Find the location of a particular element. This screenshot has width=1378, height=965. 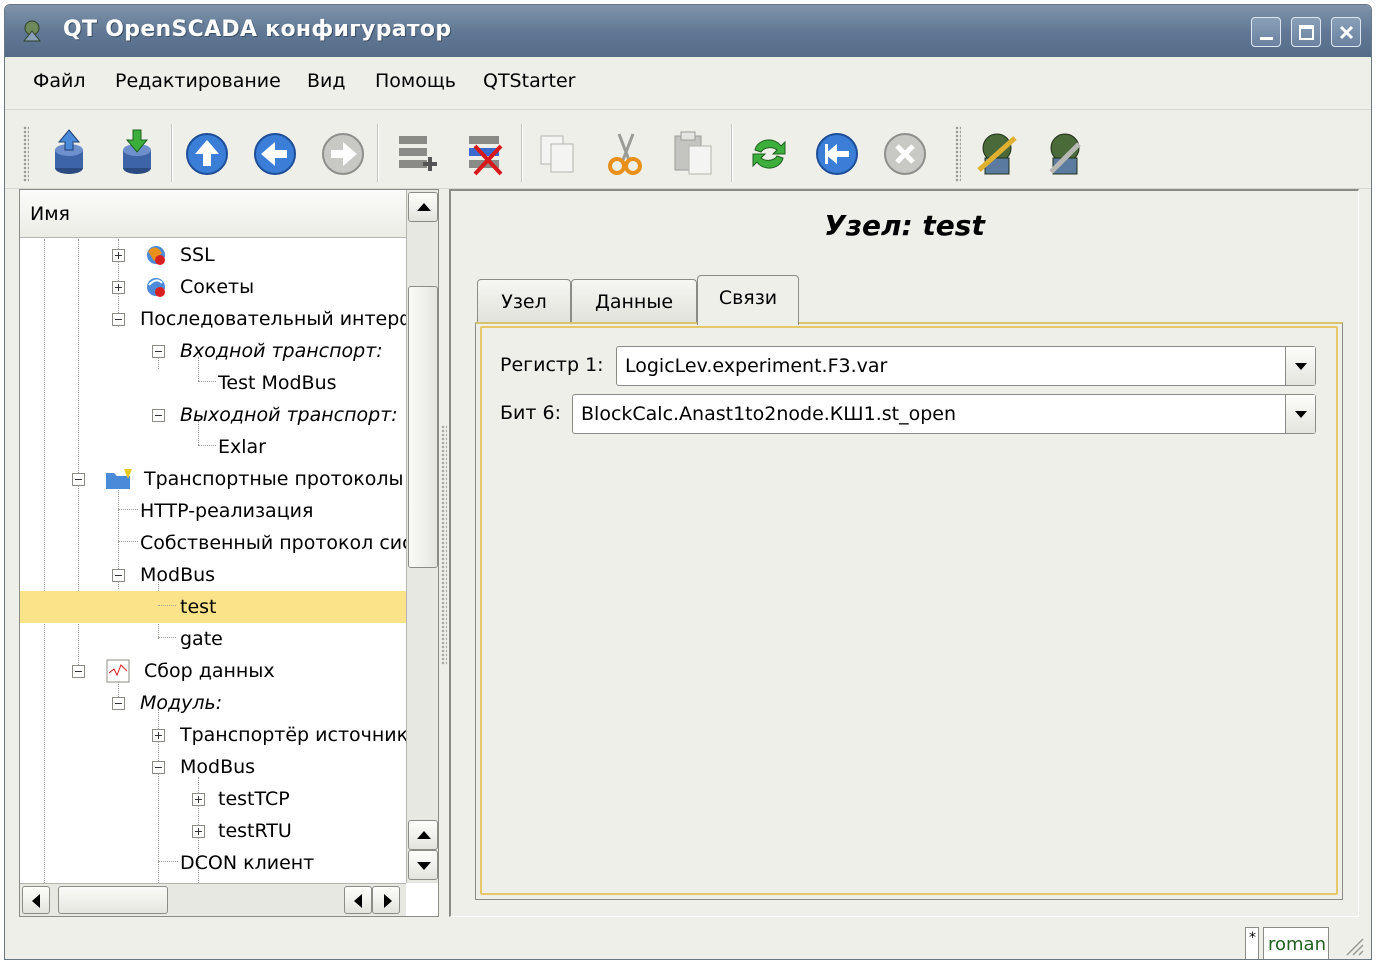

tree-item-test-modbus: Test ModBus is located at coordinates (213, 383).